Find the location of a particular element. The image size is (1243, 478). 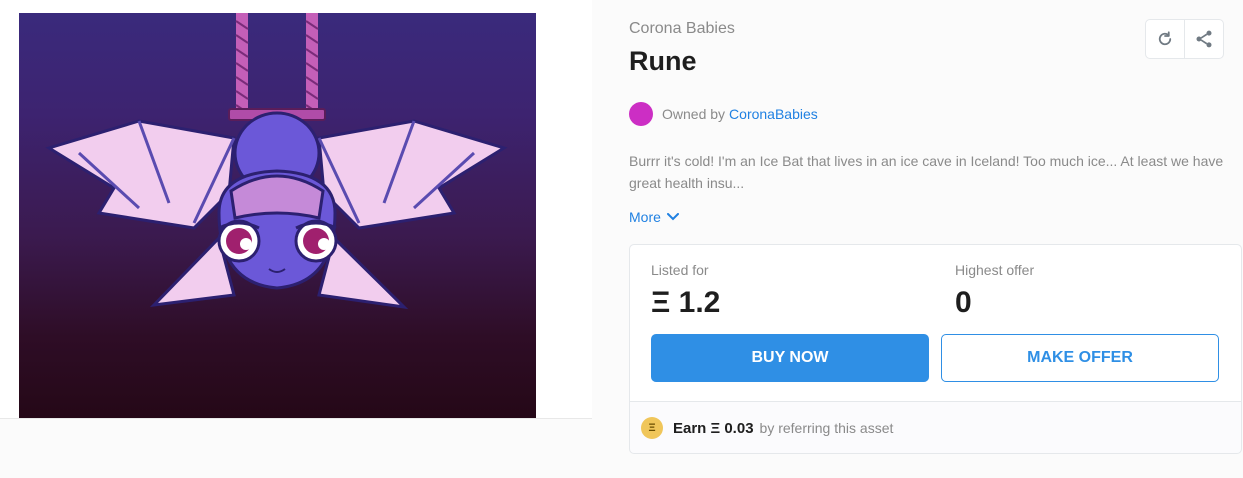

refresh-icon is located at coordinates (1165, 38).